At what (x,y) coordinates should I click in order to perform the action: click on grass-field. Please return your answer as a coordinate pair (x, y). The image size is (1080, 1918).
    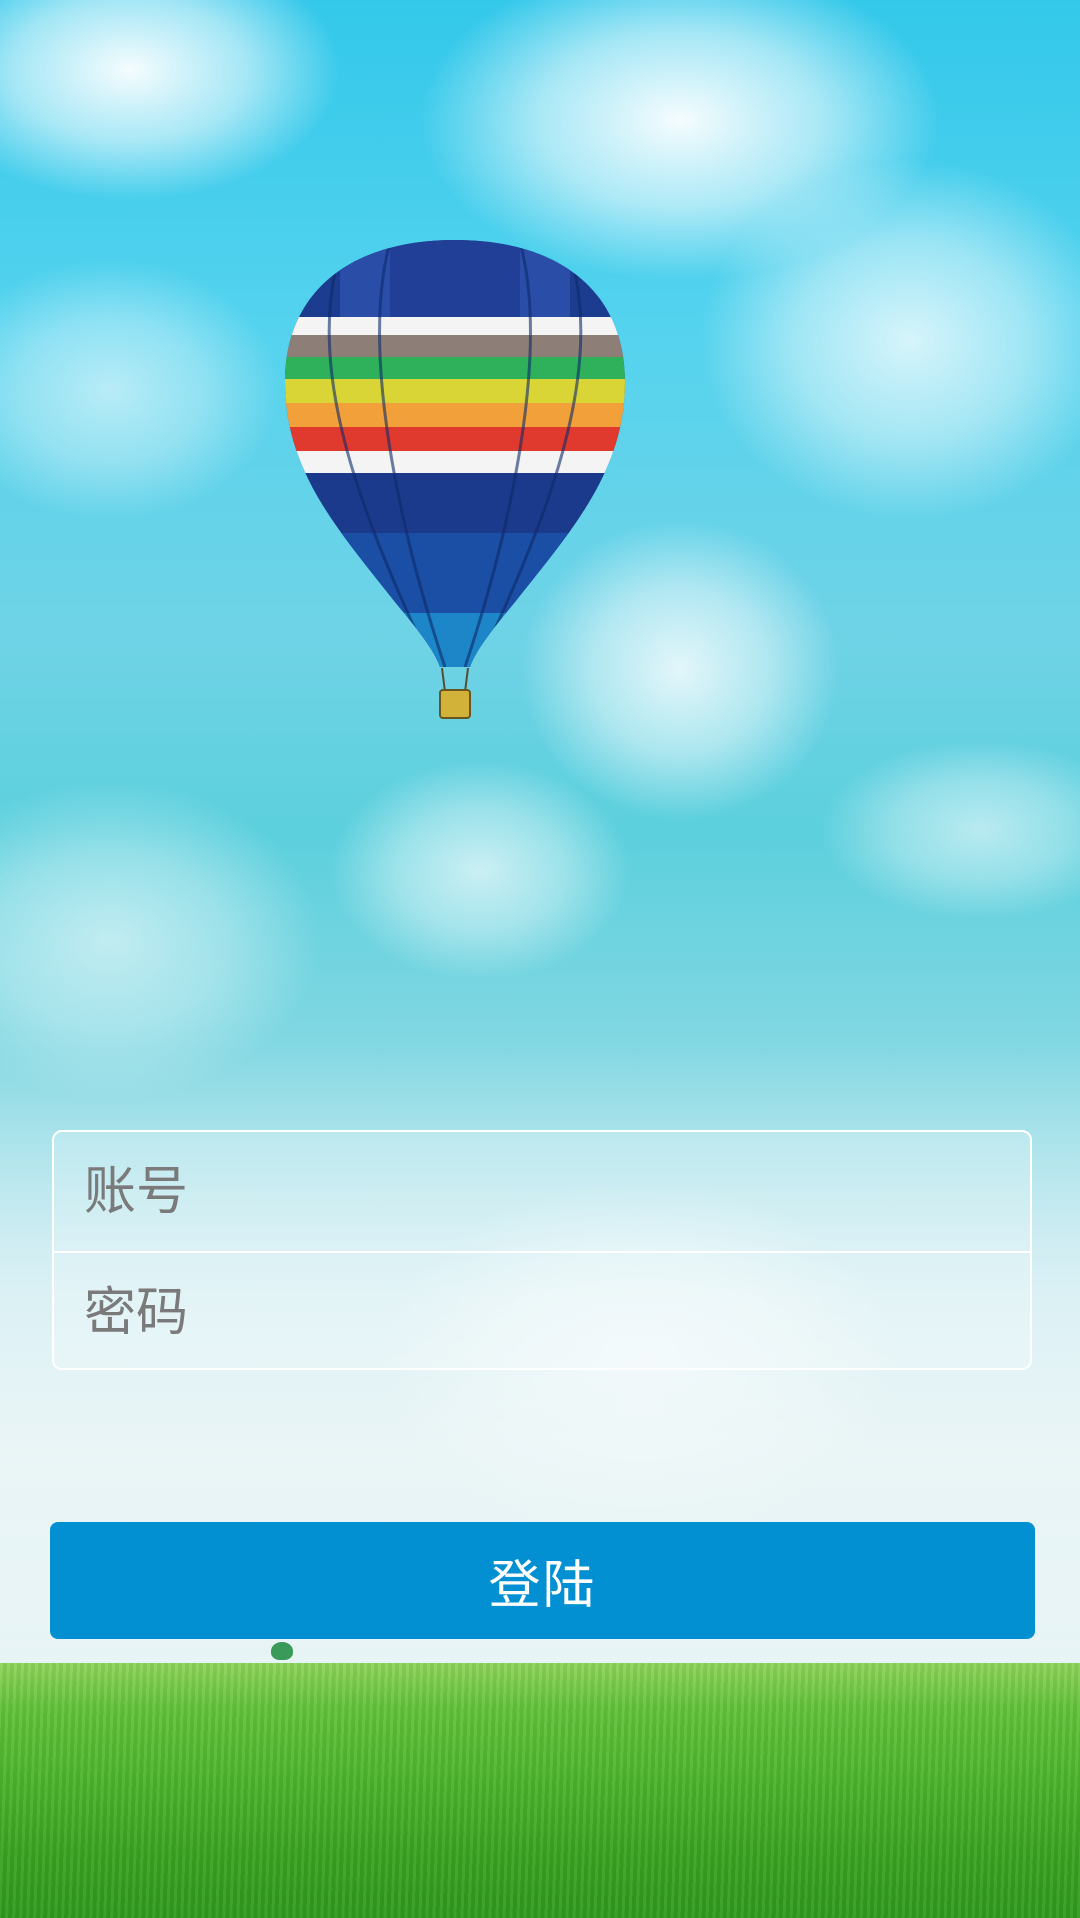
    Looking at the image, I should click on (540, 1790).